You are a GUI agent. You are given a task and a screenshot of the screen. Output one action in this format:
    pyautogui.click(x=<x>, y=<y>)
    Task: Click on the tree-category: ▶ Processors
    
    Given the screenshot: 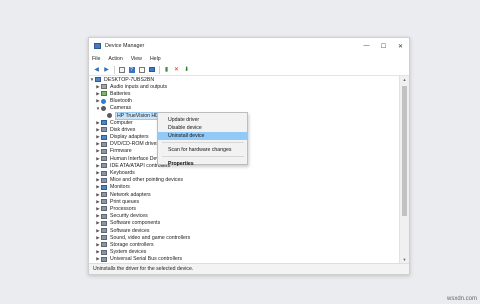 What is the action you would take?
    pyautogui.click(x=244, y=208)
    